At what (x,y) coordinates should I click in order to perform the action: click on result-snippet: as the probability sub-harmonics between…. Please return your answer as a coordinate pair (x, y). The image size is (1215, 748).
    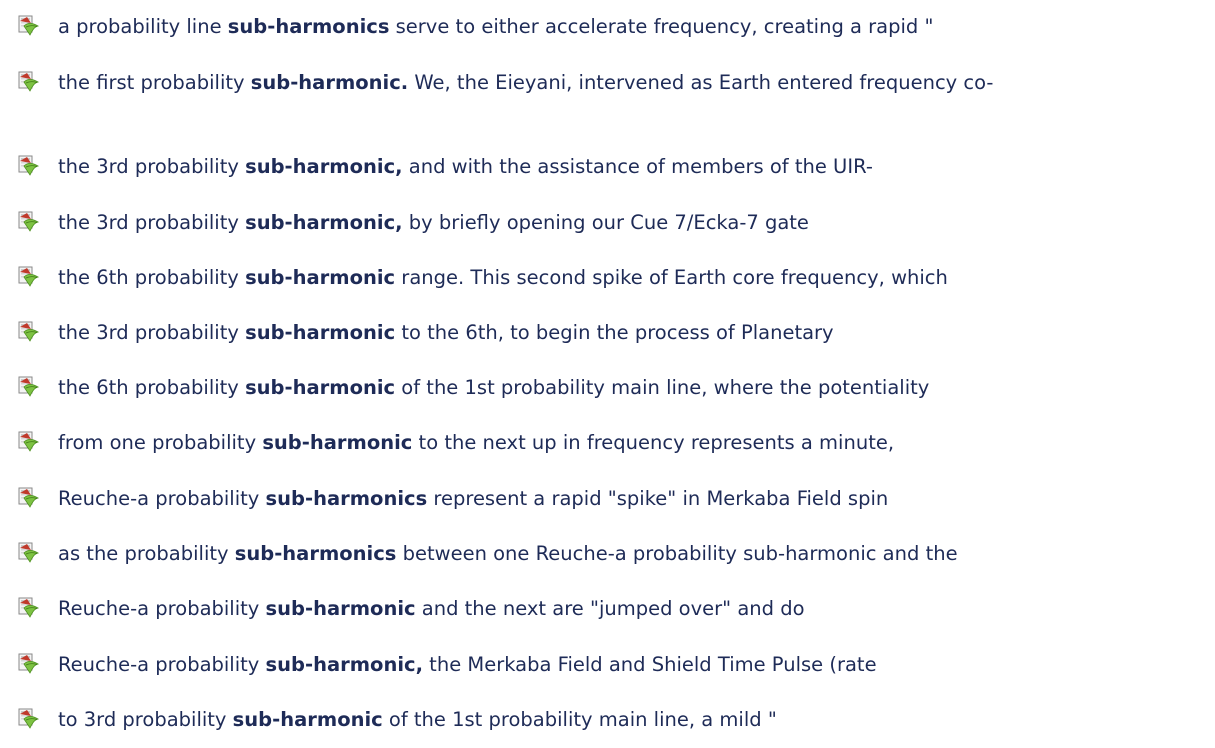
    Looking at the image, I should click on (508, 553).